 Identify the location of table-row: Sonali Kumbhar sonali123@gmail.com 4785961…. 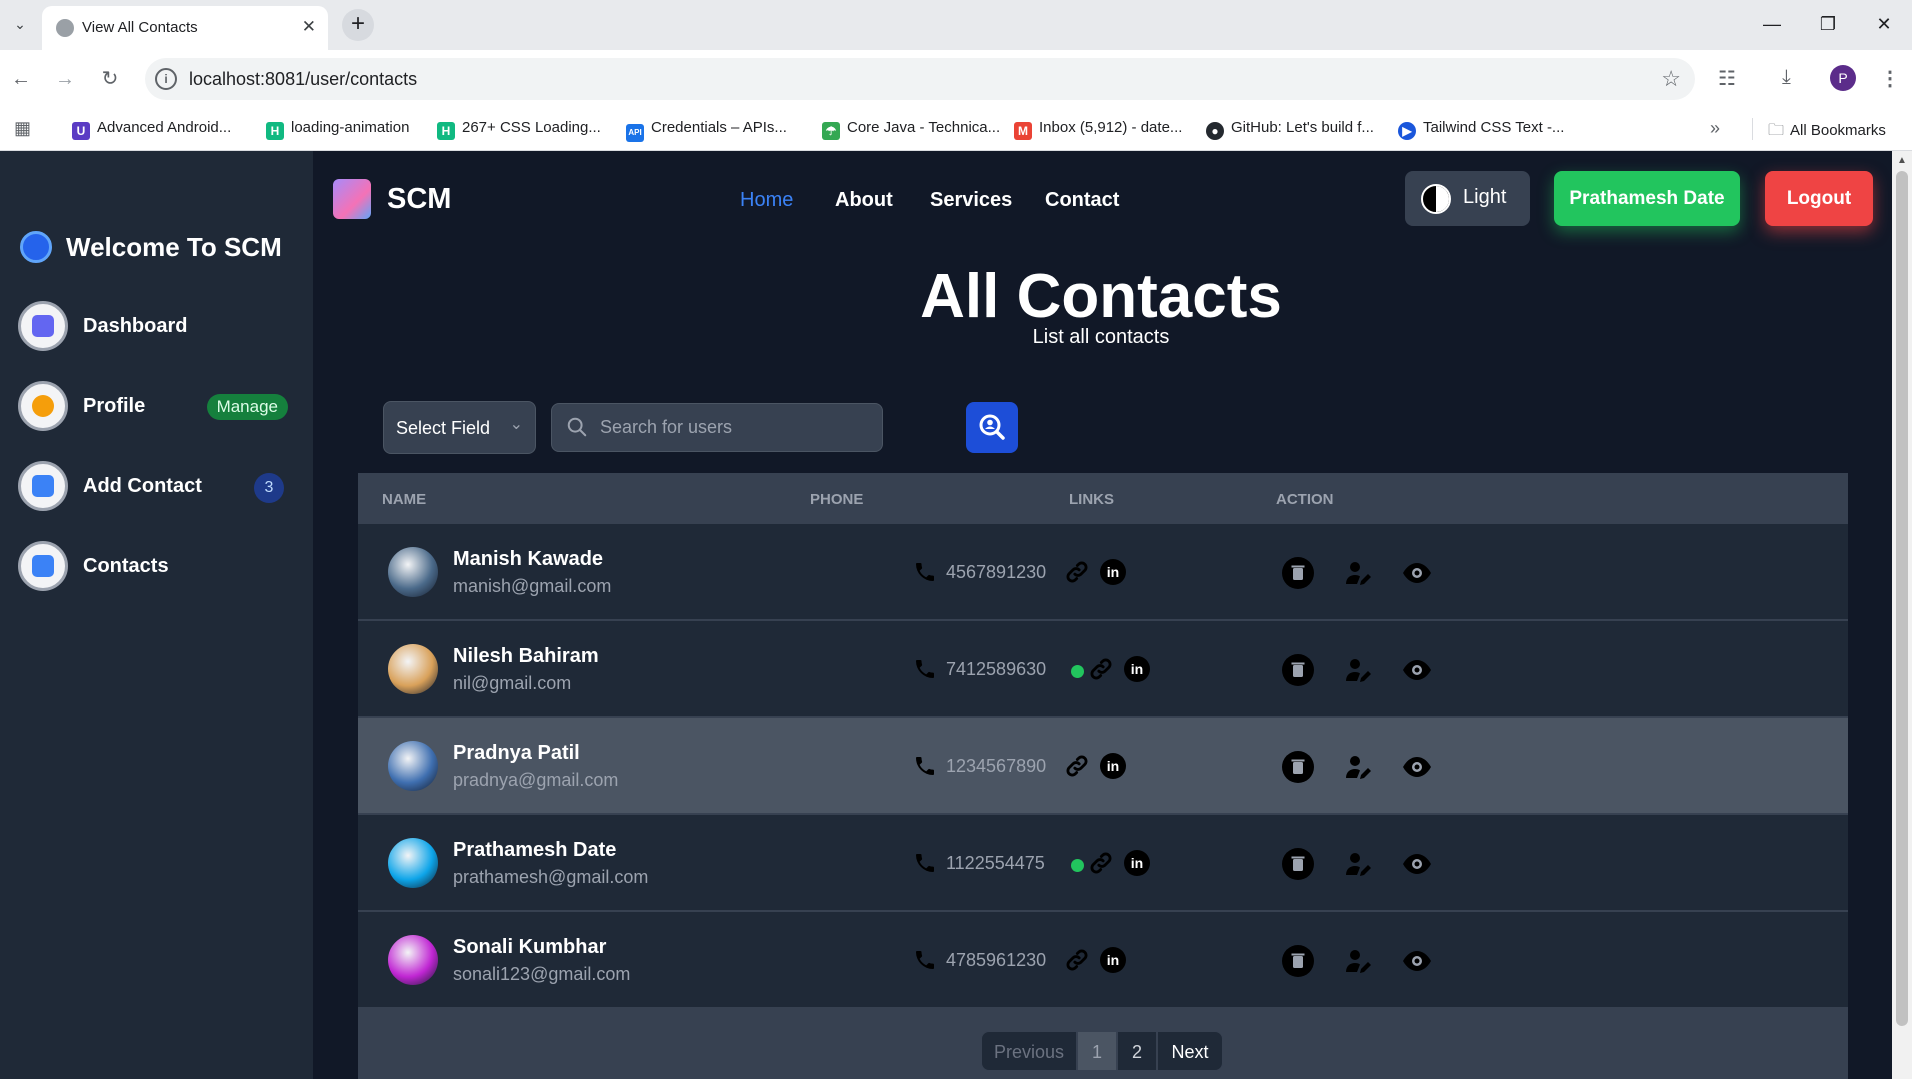
(1103, 959).